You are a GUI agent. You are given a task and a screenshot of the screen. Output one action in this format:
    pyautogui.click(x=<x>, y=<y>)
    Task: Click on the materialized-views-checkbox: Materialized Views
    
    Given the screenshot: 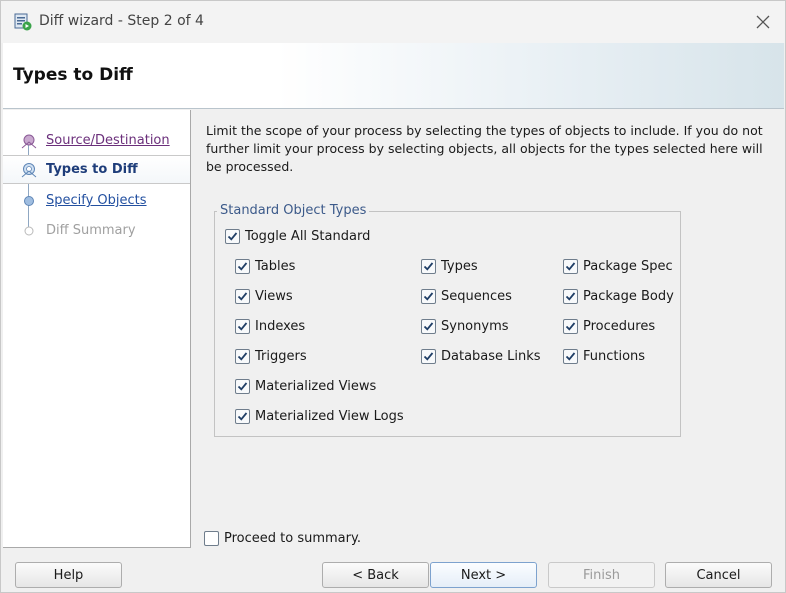 What is the action you would take?
    pyautogui.click(x=305, y=386)
    